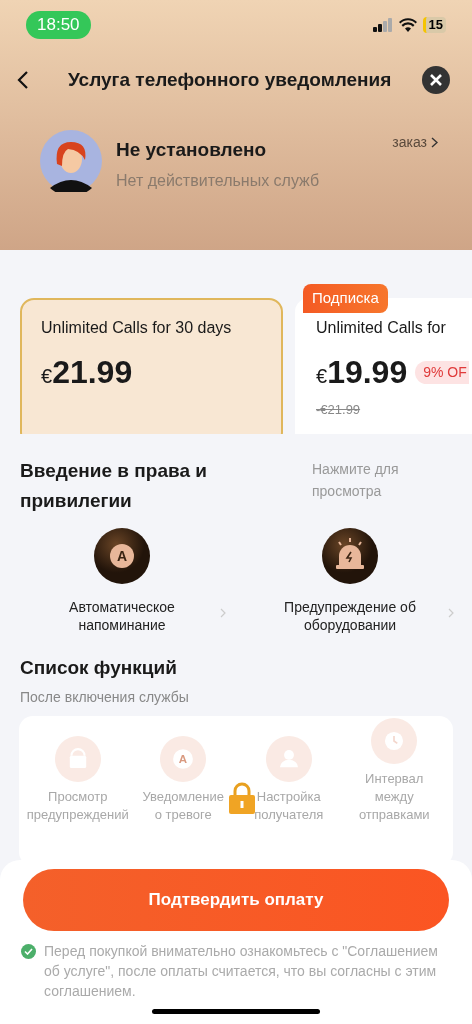 This screenshot has height=1024, width=472. Describe the element at coordinates (362, 372) in the screenshot. I see `plan-price: €19.99` at that location.